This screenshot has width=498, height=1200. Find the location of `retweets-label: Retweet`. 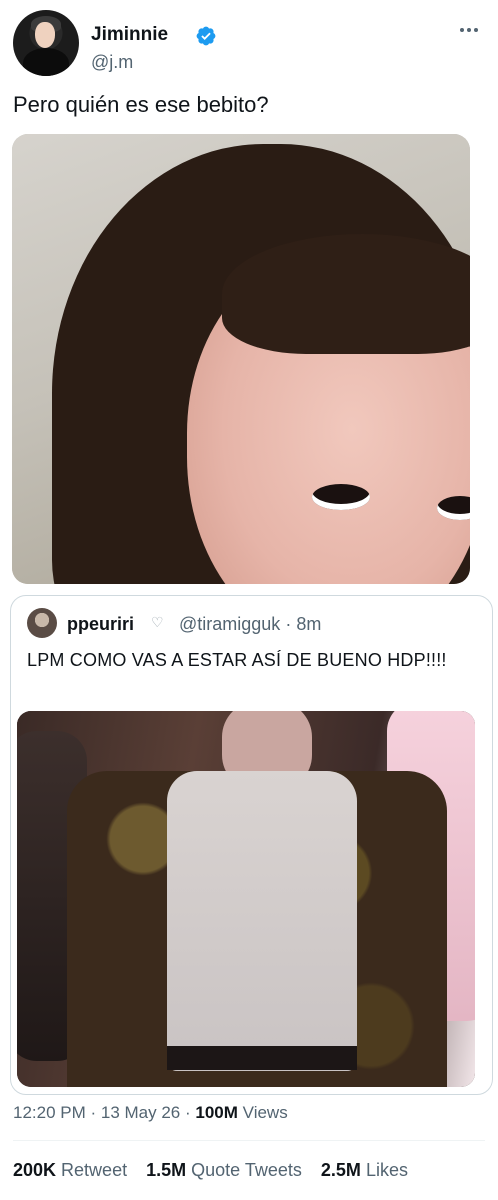

retweets-label: Retweet is located at coordinates (94, 1170).